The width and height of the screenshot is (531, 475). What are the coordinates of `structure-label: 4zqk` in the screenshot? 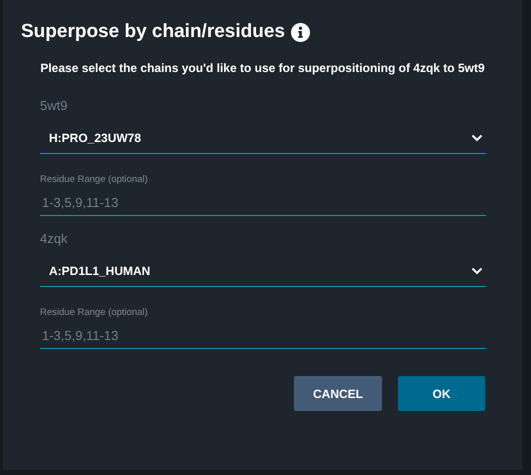 It's located at (54, 239).